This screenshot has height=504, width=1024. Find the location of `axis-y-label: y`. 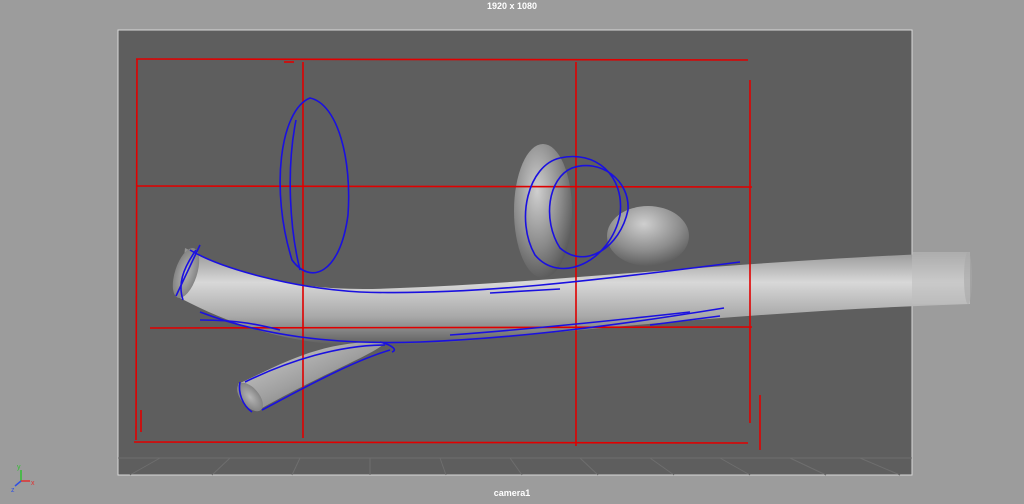

axis-y-label: y is located at coordinates (19, 467).